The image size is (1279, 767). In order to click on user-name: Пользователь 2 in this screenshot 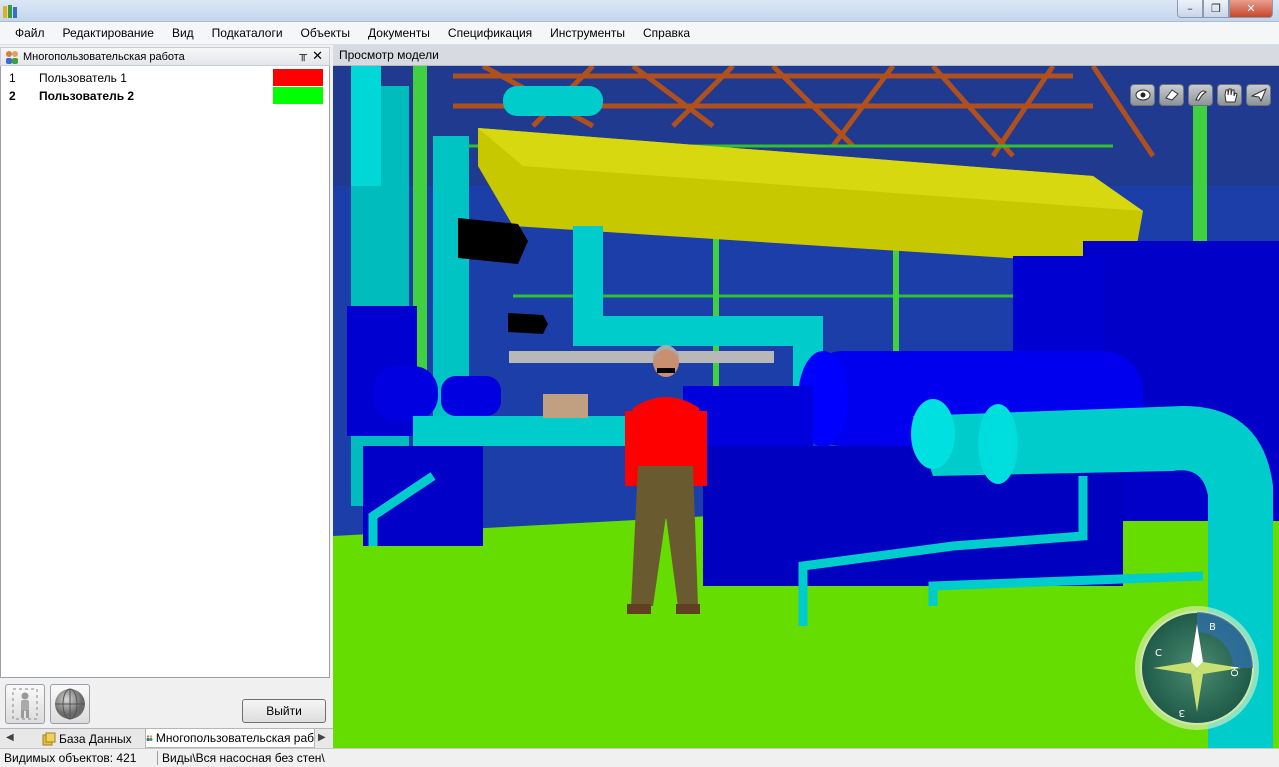, I will do `click(87, 96)`.